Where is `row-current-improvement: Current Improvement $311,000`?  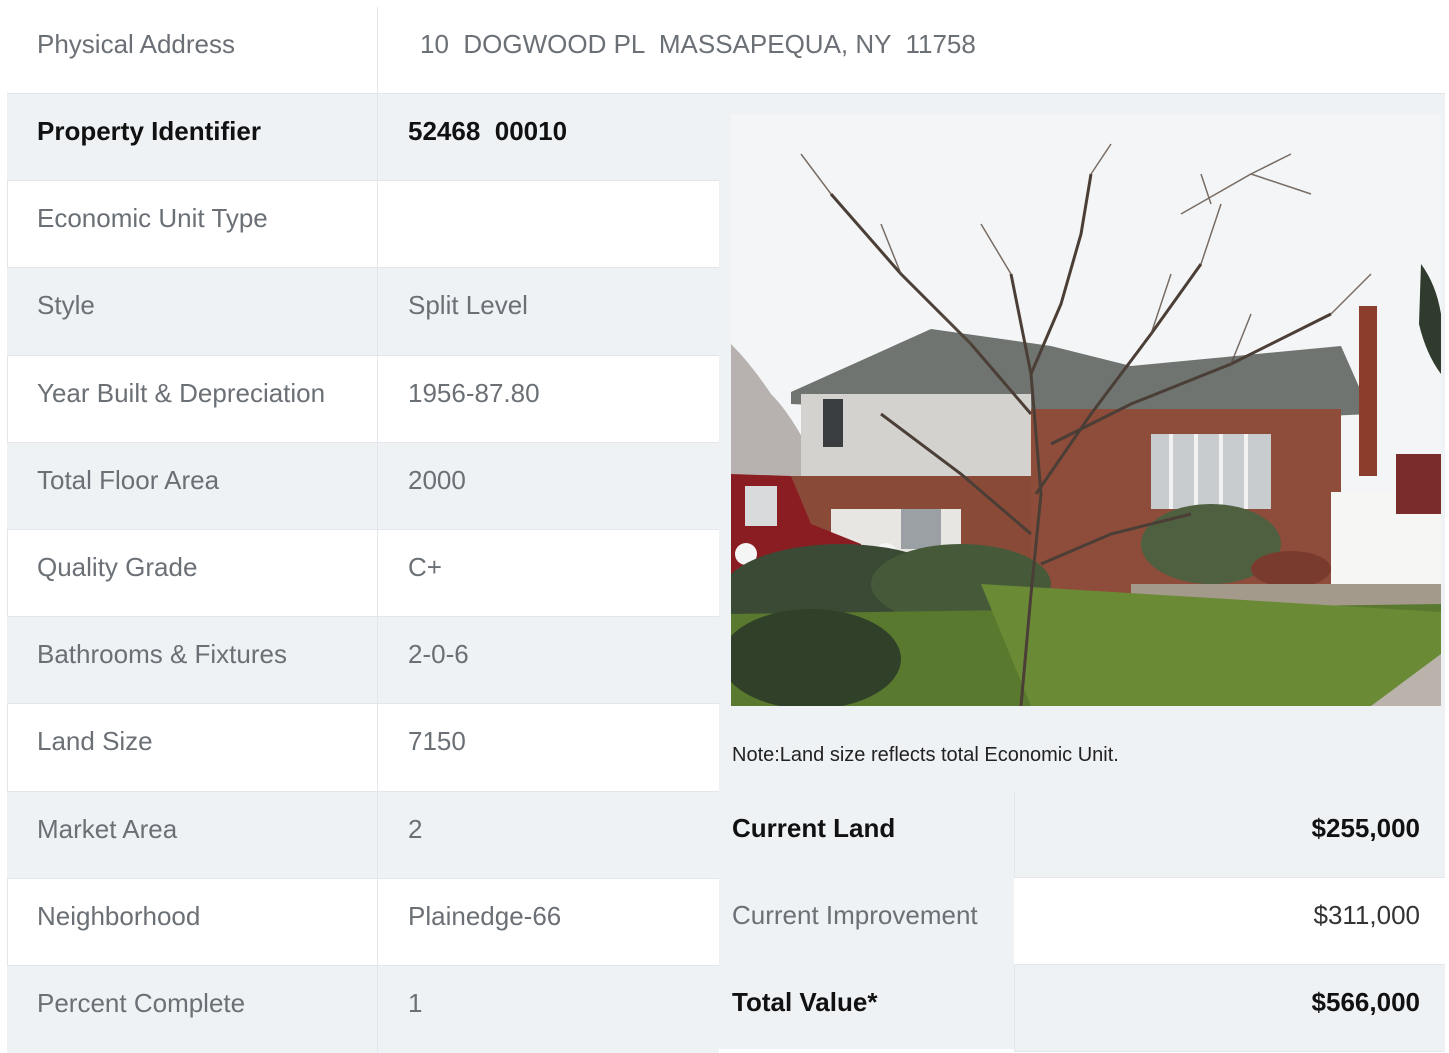 row-current-improvement: Current Improvement $311,000 is located at coordinates (1082, 922).